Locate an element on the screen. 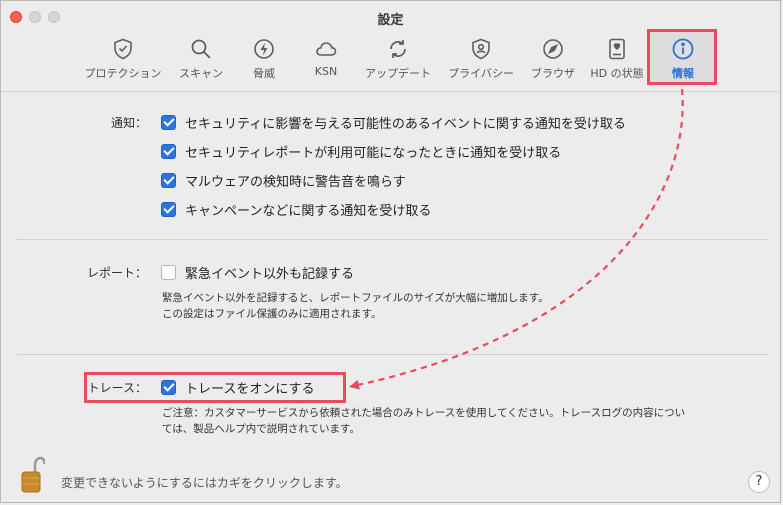 The image size is (783, 505). padlock-open-icon is located at coordinates (33, 475).